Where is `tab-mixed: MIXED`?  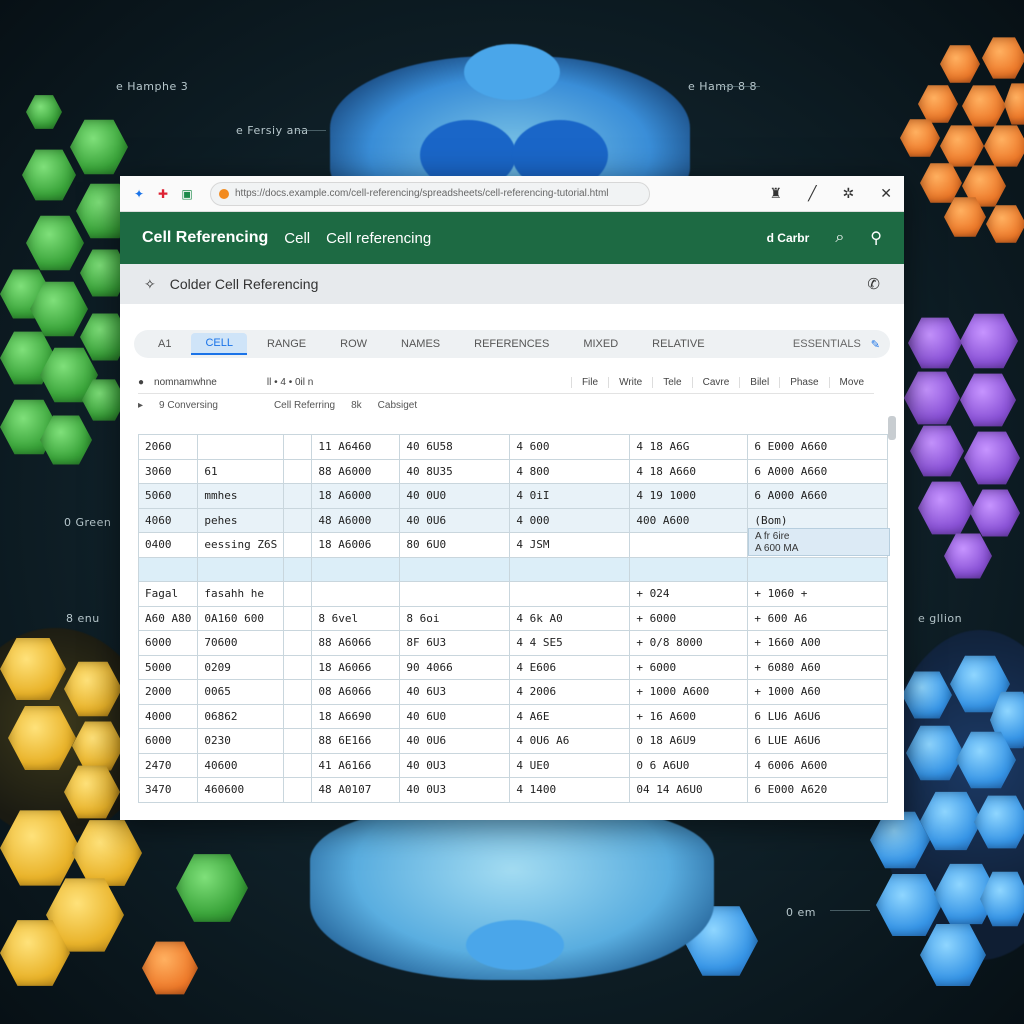
tab-mixed: MIXED is located at coordinates (600, 344).